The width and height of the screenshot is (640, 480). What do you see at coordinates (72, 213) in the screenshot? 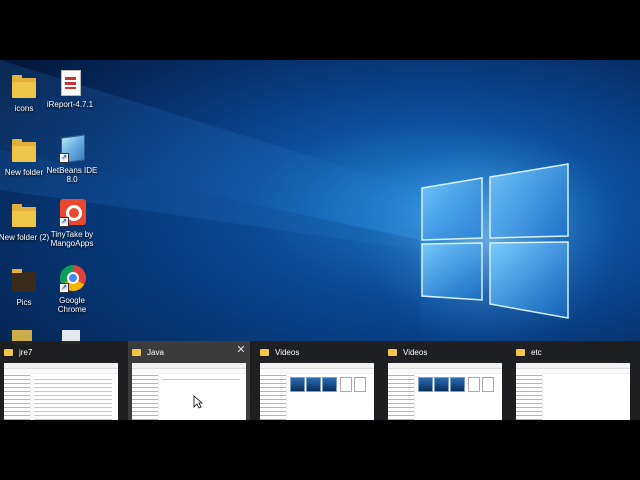
I see `tinytake-icon: ↗` at bounding box center [72, 213].